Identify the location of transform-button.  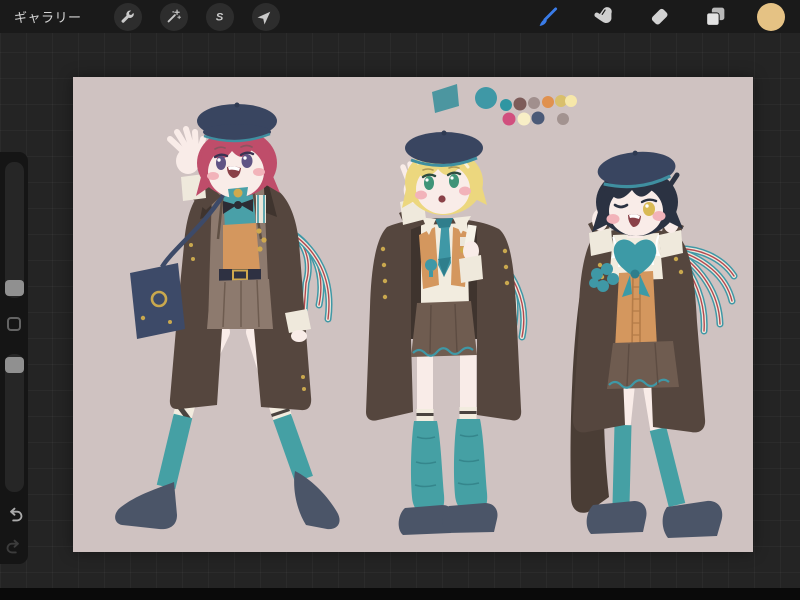
(265, 16).